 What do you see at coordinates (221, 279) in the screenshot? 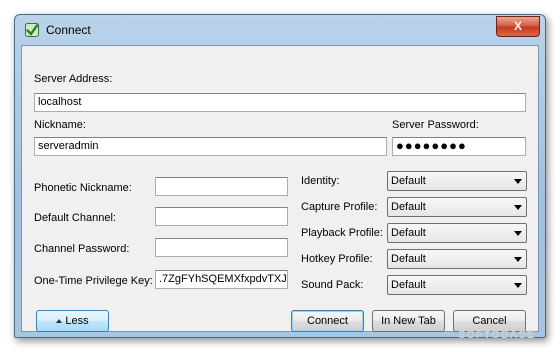
I see `privilege-key-input: .7ZgFYhSQEMXfxpdvTXJaL` at bounding box center [221, 279].